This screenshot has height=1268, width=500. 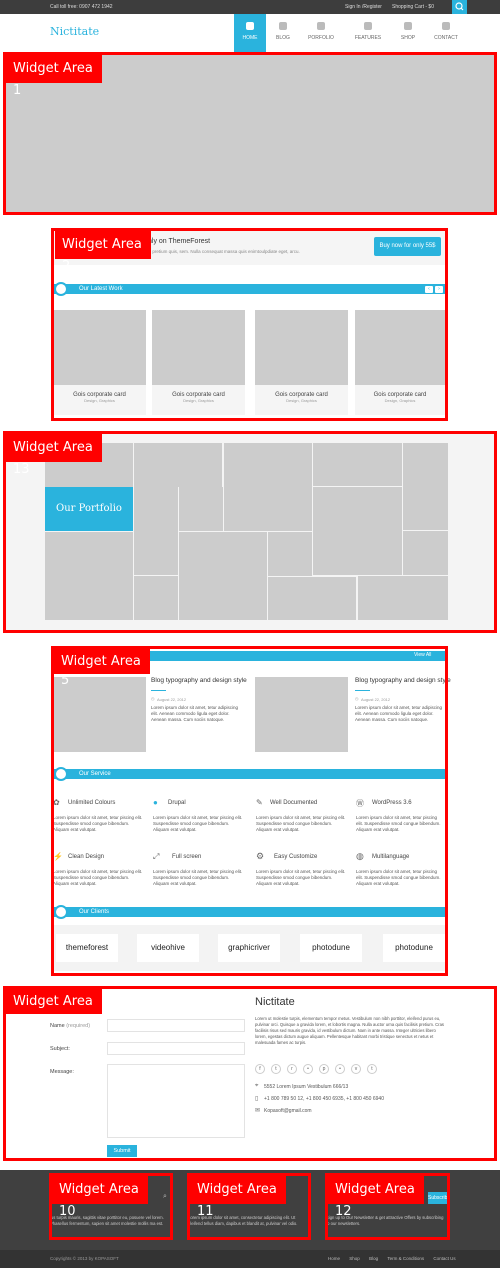 I want to click on gift-icon, so click(x=408, y=26).